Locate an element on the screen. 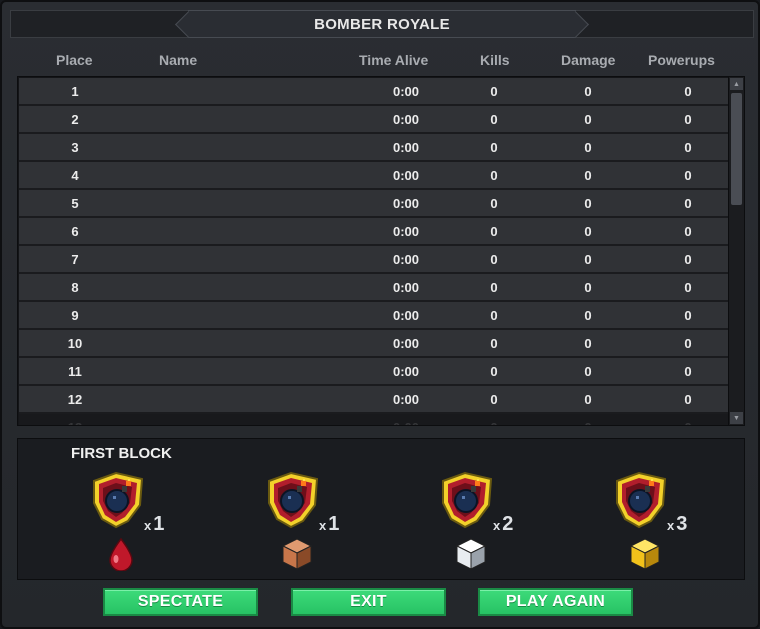 This screenshot has height=629, width=760. reward-multiplier: x3 is located at coordinates (677, 524).